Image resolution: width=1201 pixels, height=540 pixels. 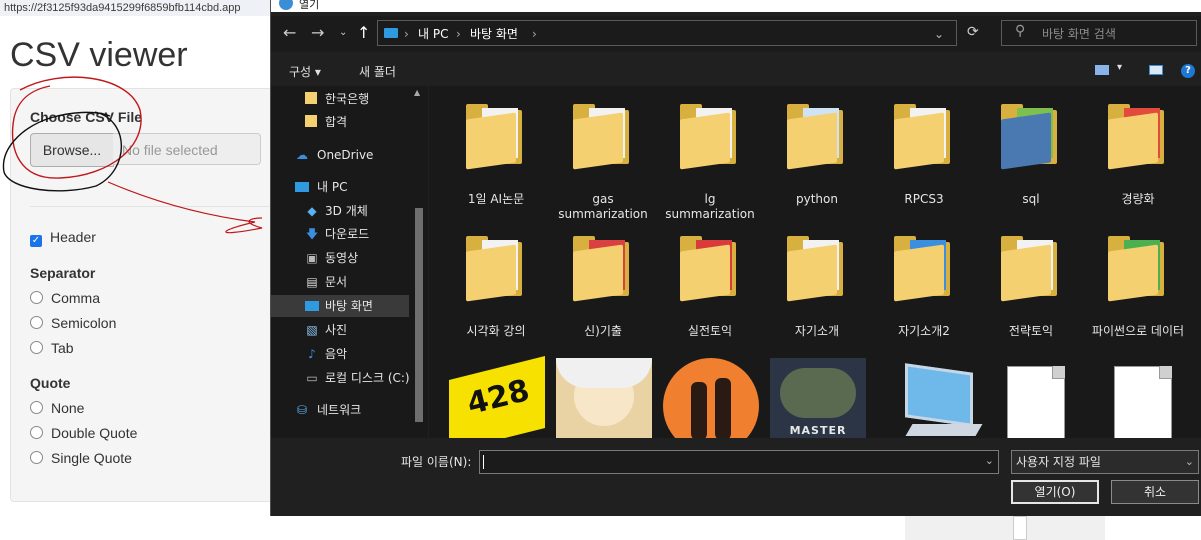 I want to click on radio-semicolon: Semicolon, so click(x=73, y=323).